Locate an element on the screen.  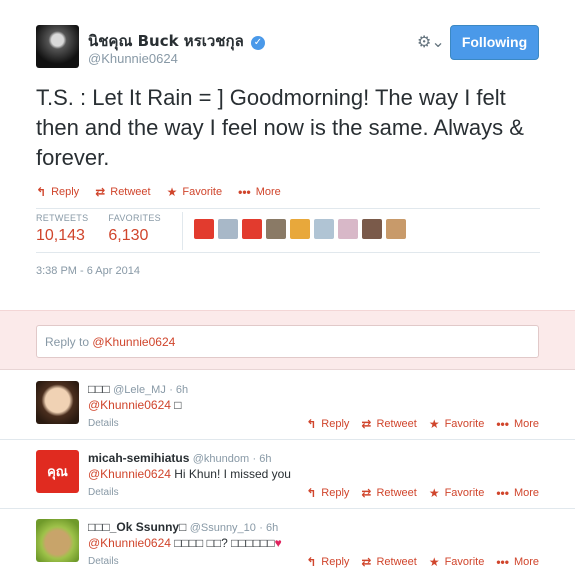
favorites-stat: FAVORITES 6,130 is located at coordinates (134, 231).